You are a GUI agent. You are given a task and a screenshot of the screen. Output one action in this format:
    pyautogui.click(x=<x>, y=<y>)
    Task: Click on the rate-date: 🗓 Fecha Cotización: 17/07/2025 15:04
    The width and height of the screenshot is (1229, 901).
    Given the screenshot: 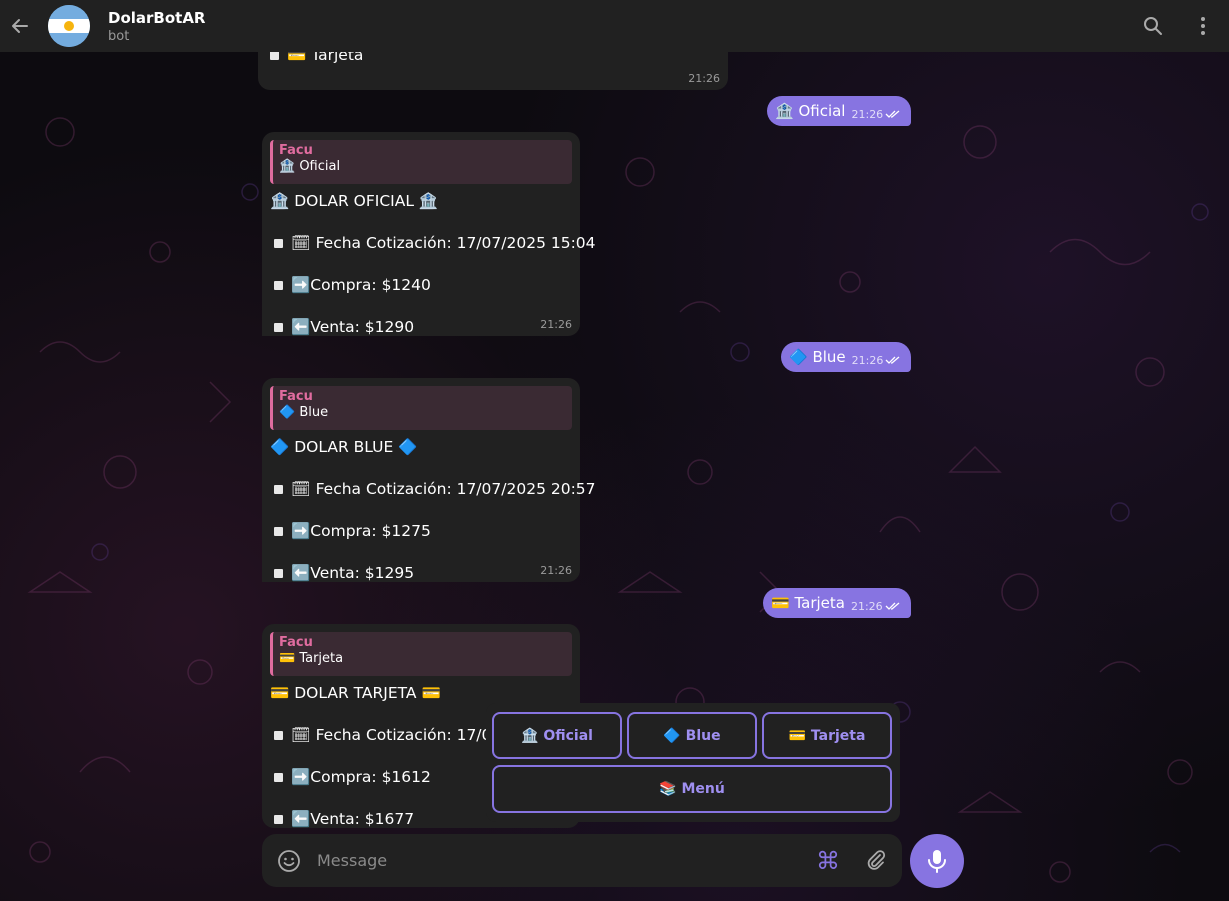 What is the action you would take?
    pyautogui.click(x=443, y=243)
    